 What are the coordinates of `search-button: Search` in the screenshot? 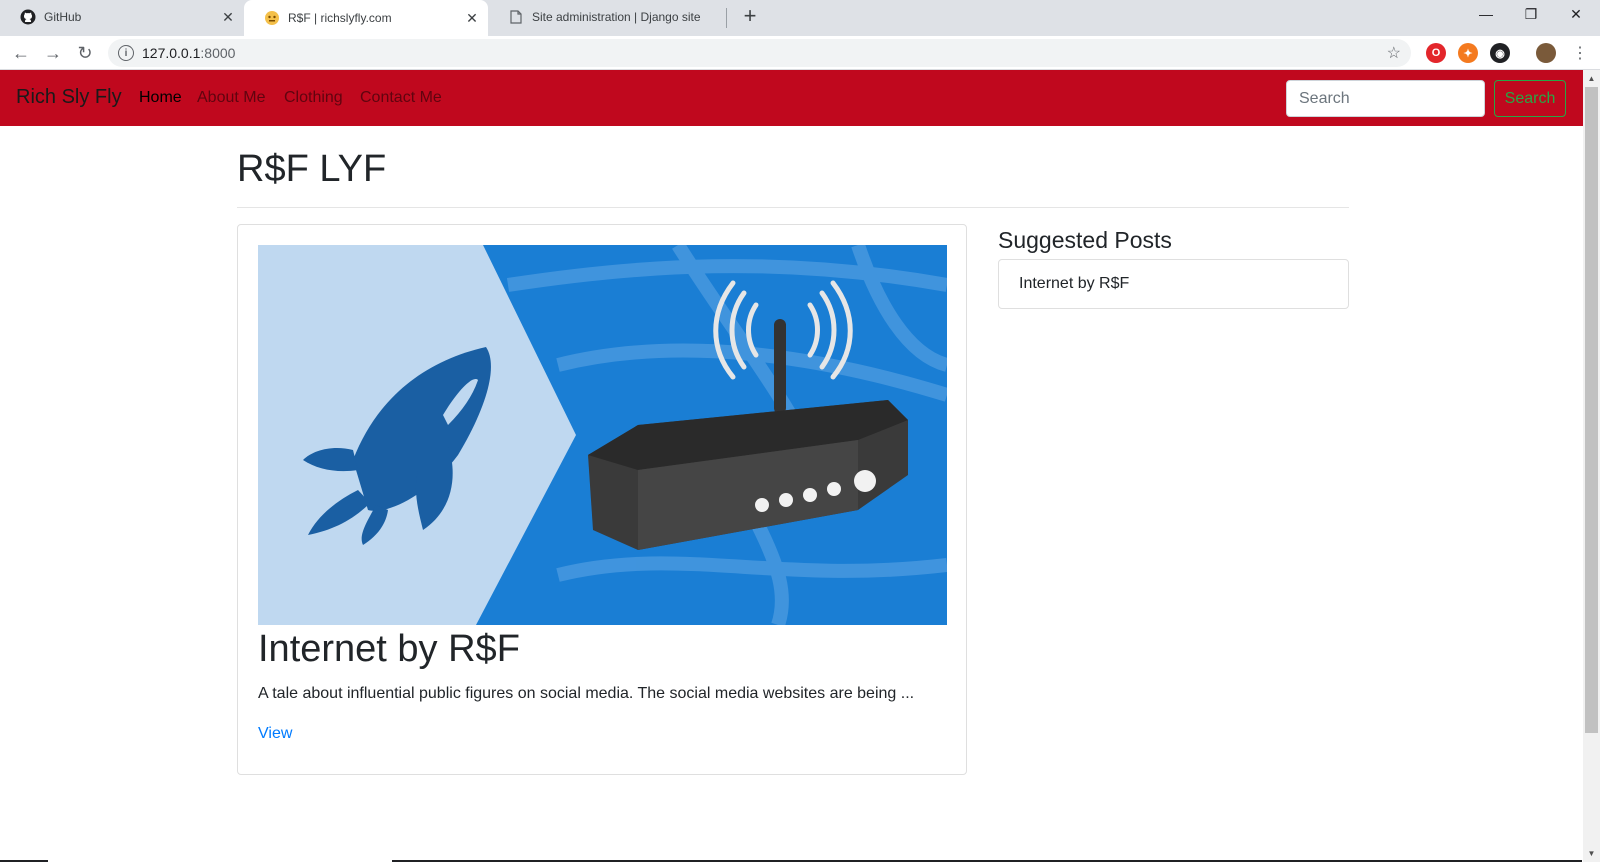 It's located at (1530, 98).